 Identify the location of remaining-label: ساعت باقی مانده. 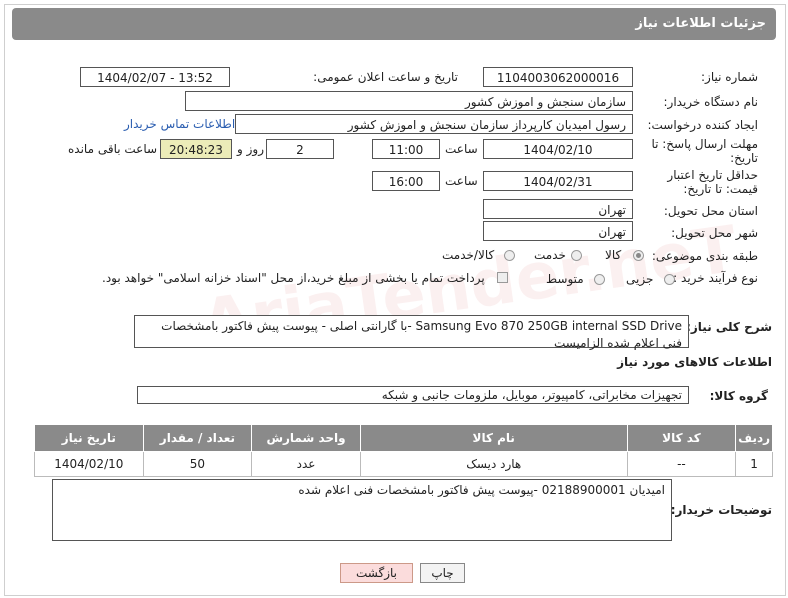
(113, 149).